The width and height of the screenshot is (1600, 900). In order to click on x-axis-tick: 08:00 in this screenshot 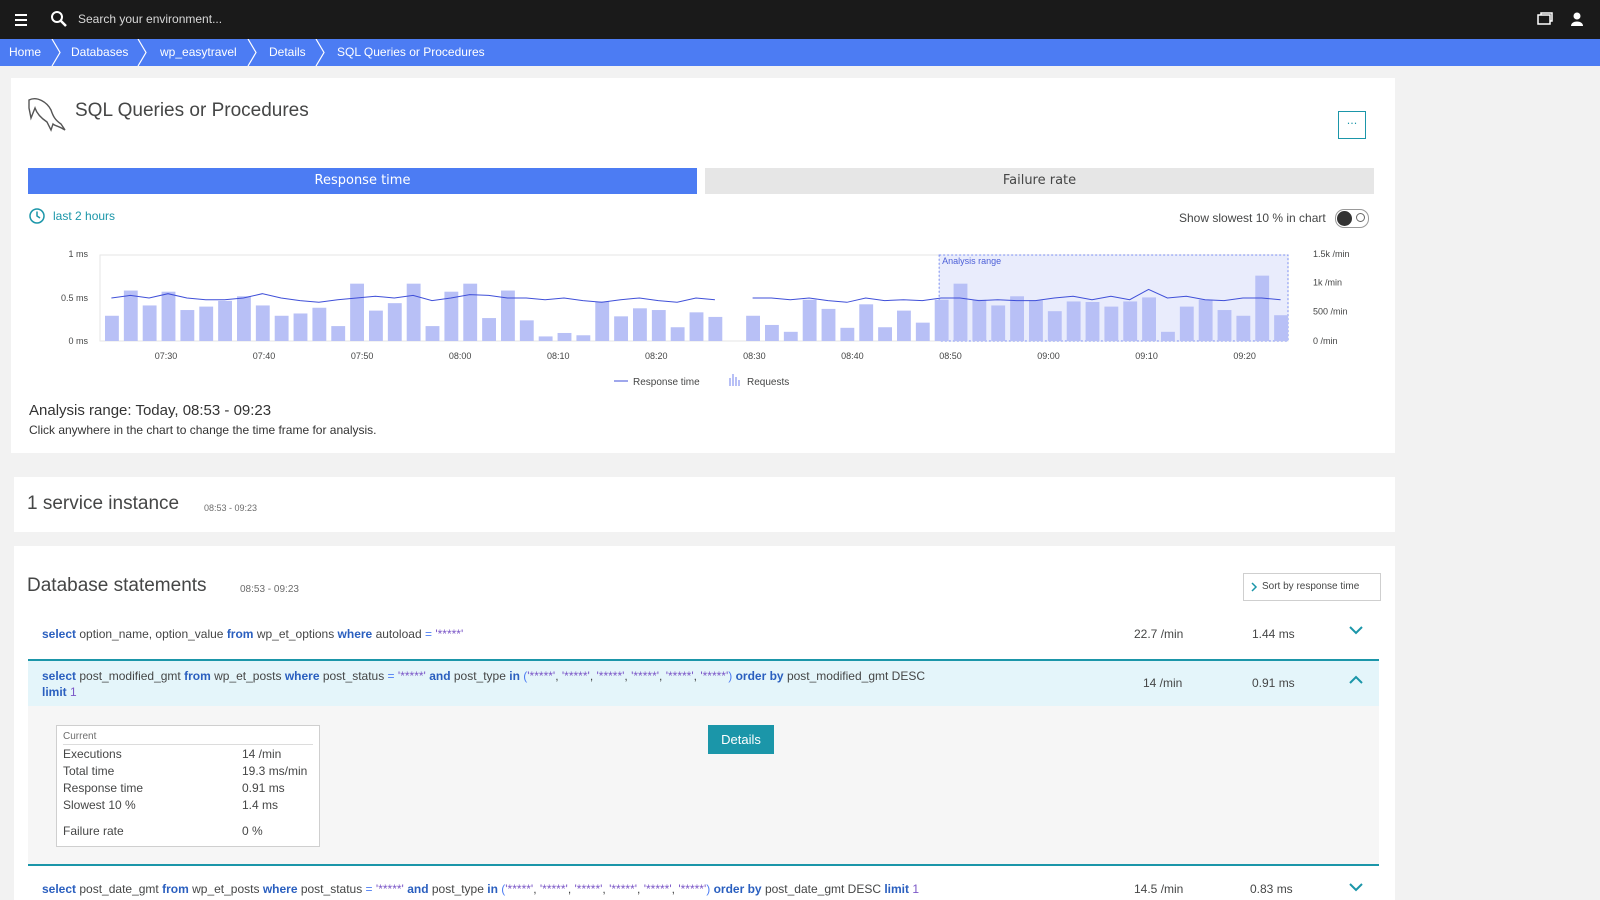, I will do `click(460, 356)`.